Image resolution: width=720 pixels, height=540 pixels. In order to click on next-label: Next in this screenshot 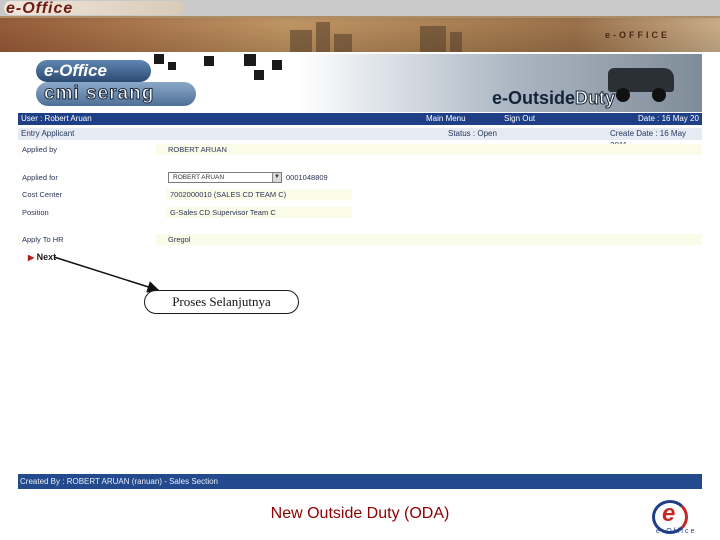, I will do `click(46, 257)`.